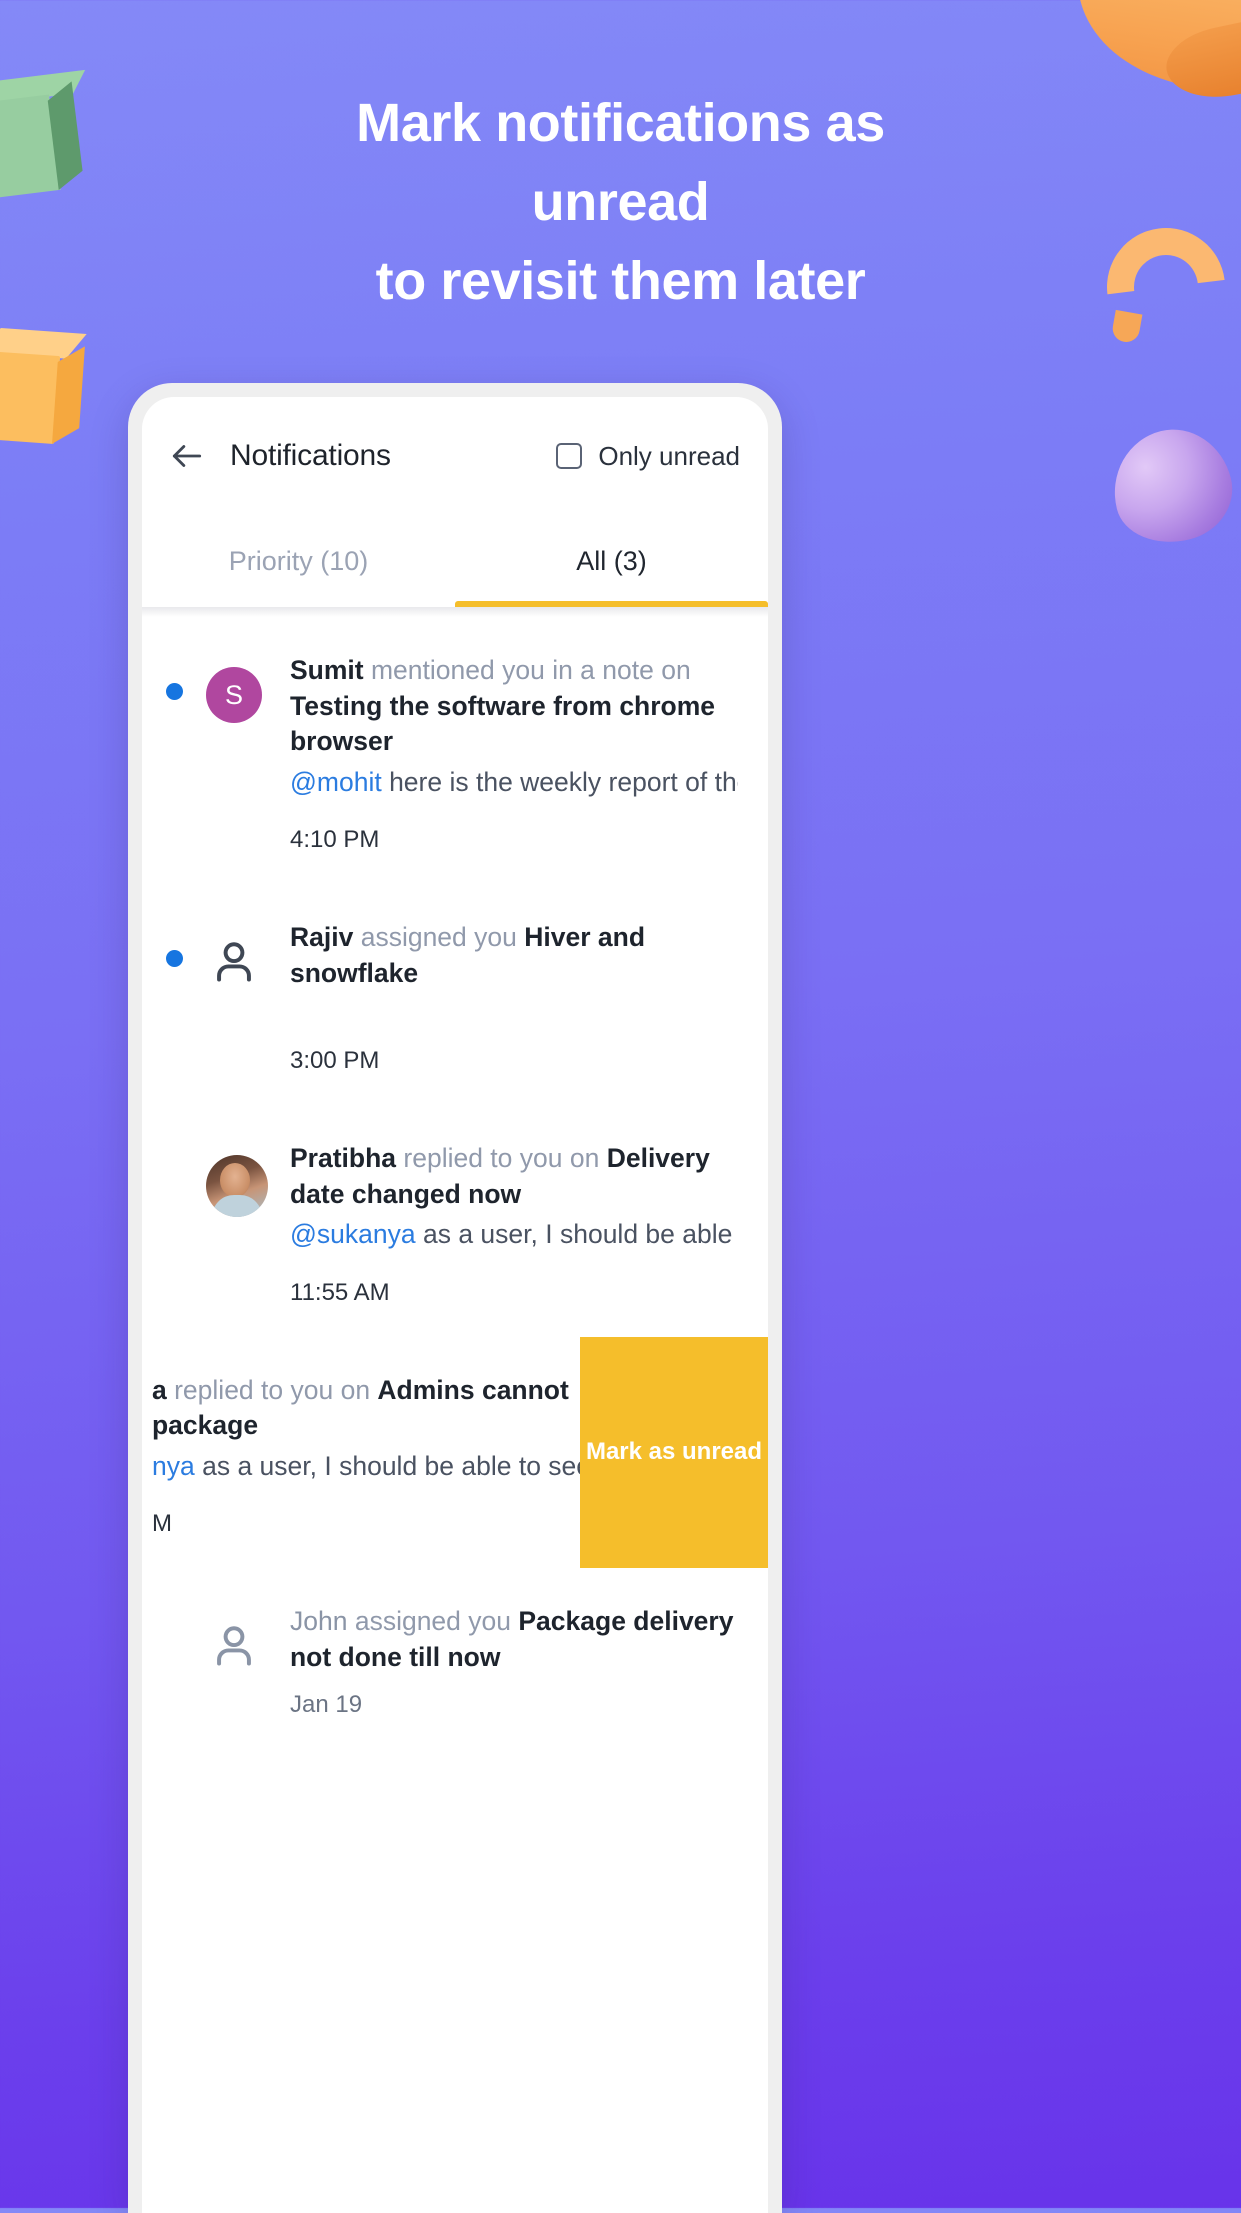  I want to click on headline-line-1: Mark notifications as, so click(620, 123).